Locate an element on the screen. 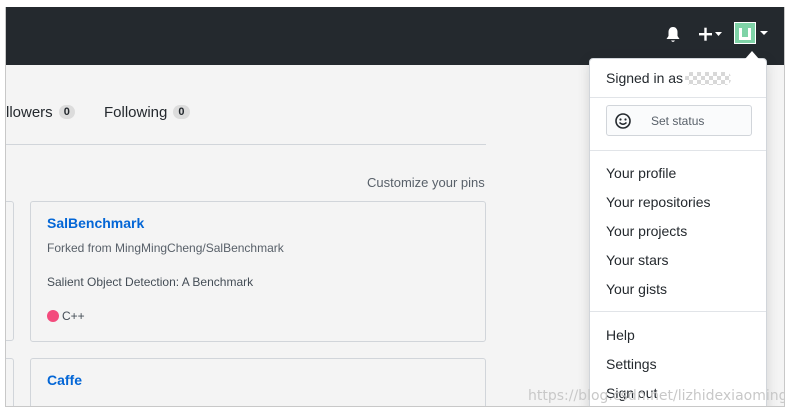 The height and width of the screenshot is (417, 792). language-label: C++ is located at coordinates (73, 316).